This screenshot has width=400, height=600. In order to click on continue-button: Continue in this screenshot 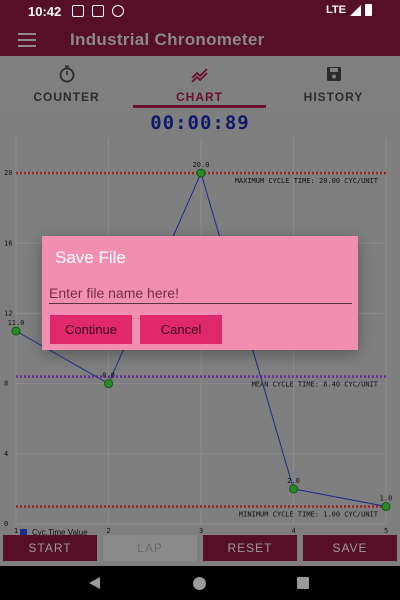, I will do `click(91, 329)`.